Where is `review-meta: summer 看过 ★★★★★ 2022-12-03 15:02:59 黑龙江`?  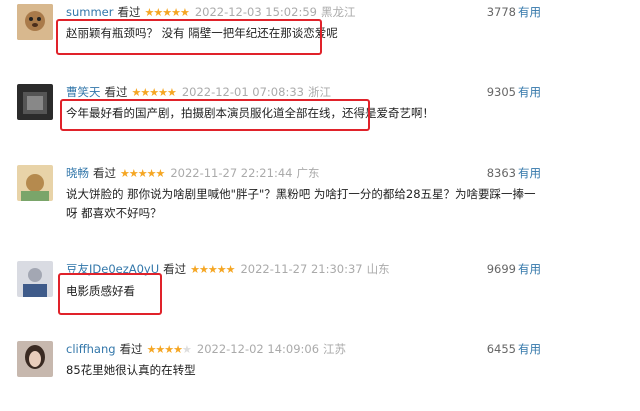
review-meta: summer 看过 ★★★★★ 2022-12-03 15:02:59 黑龙江 is located at coordinates (210, 12).